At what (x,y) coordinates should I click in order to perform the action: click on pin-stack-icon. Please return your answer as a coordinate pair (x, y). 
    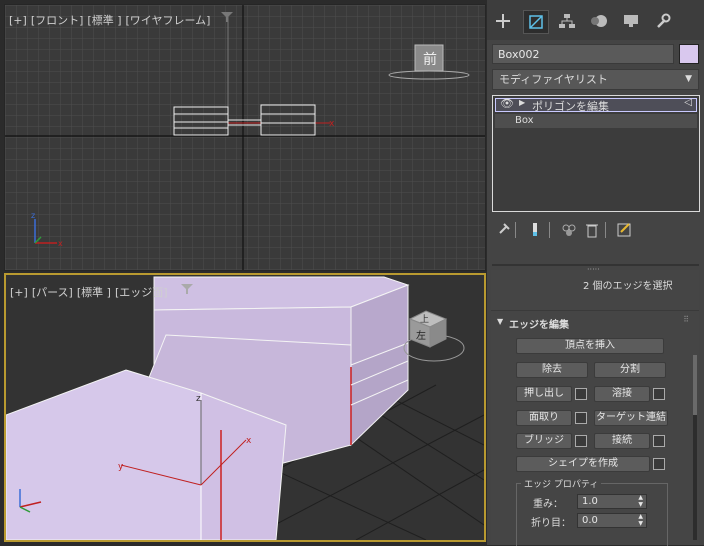
    Looking at the image, I should click on (504, 230).